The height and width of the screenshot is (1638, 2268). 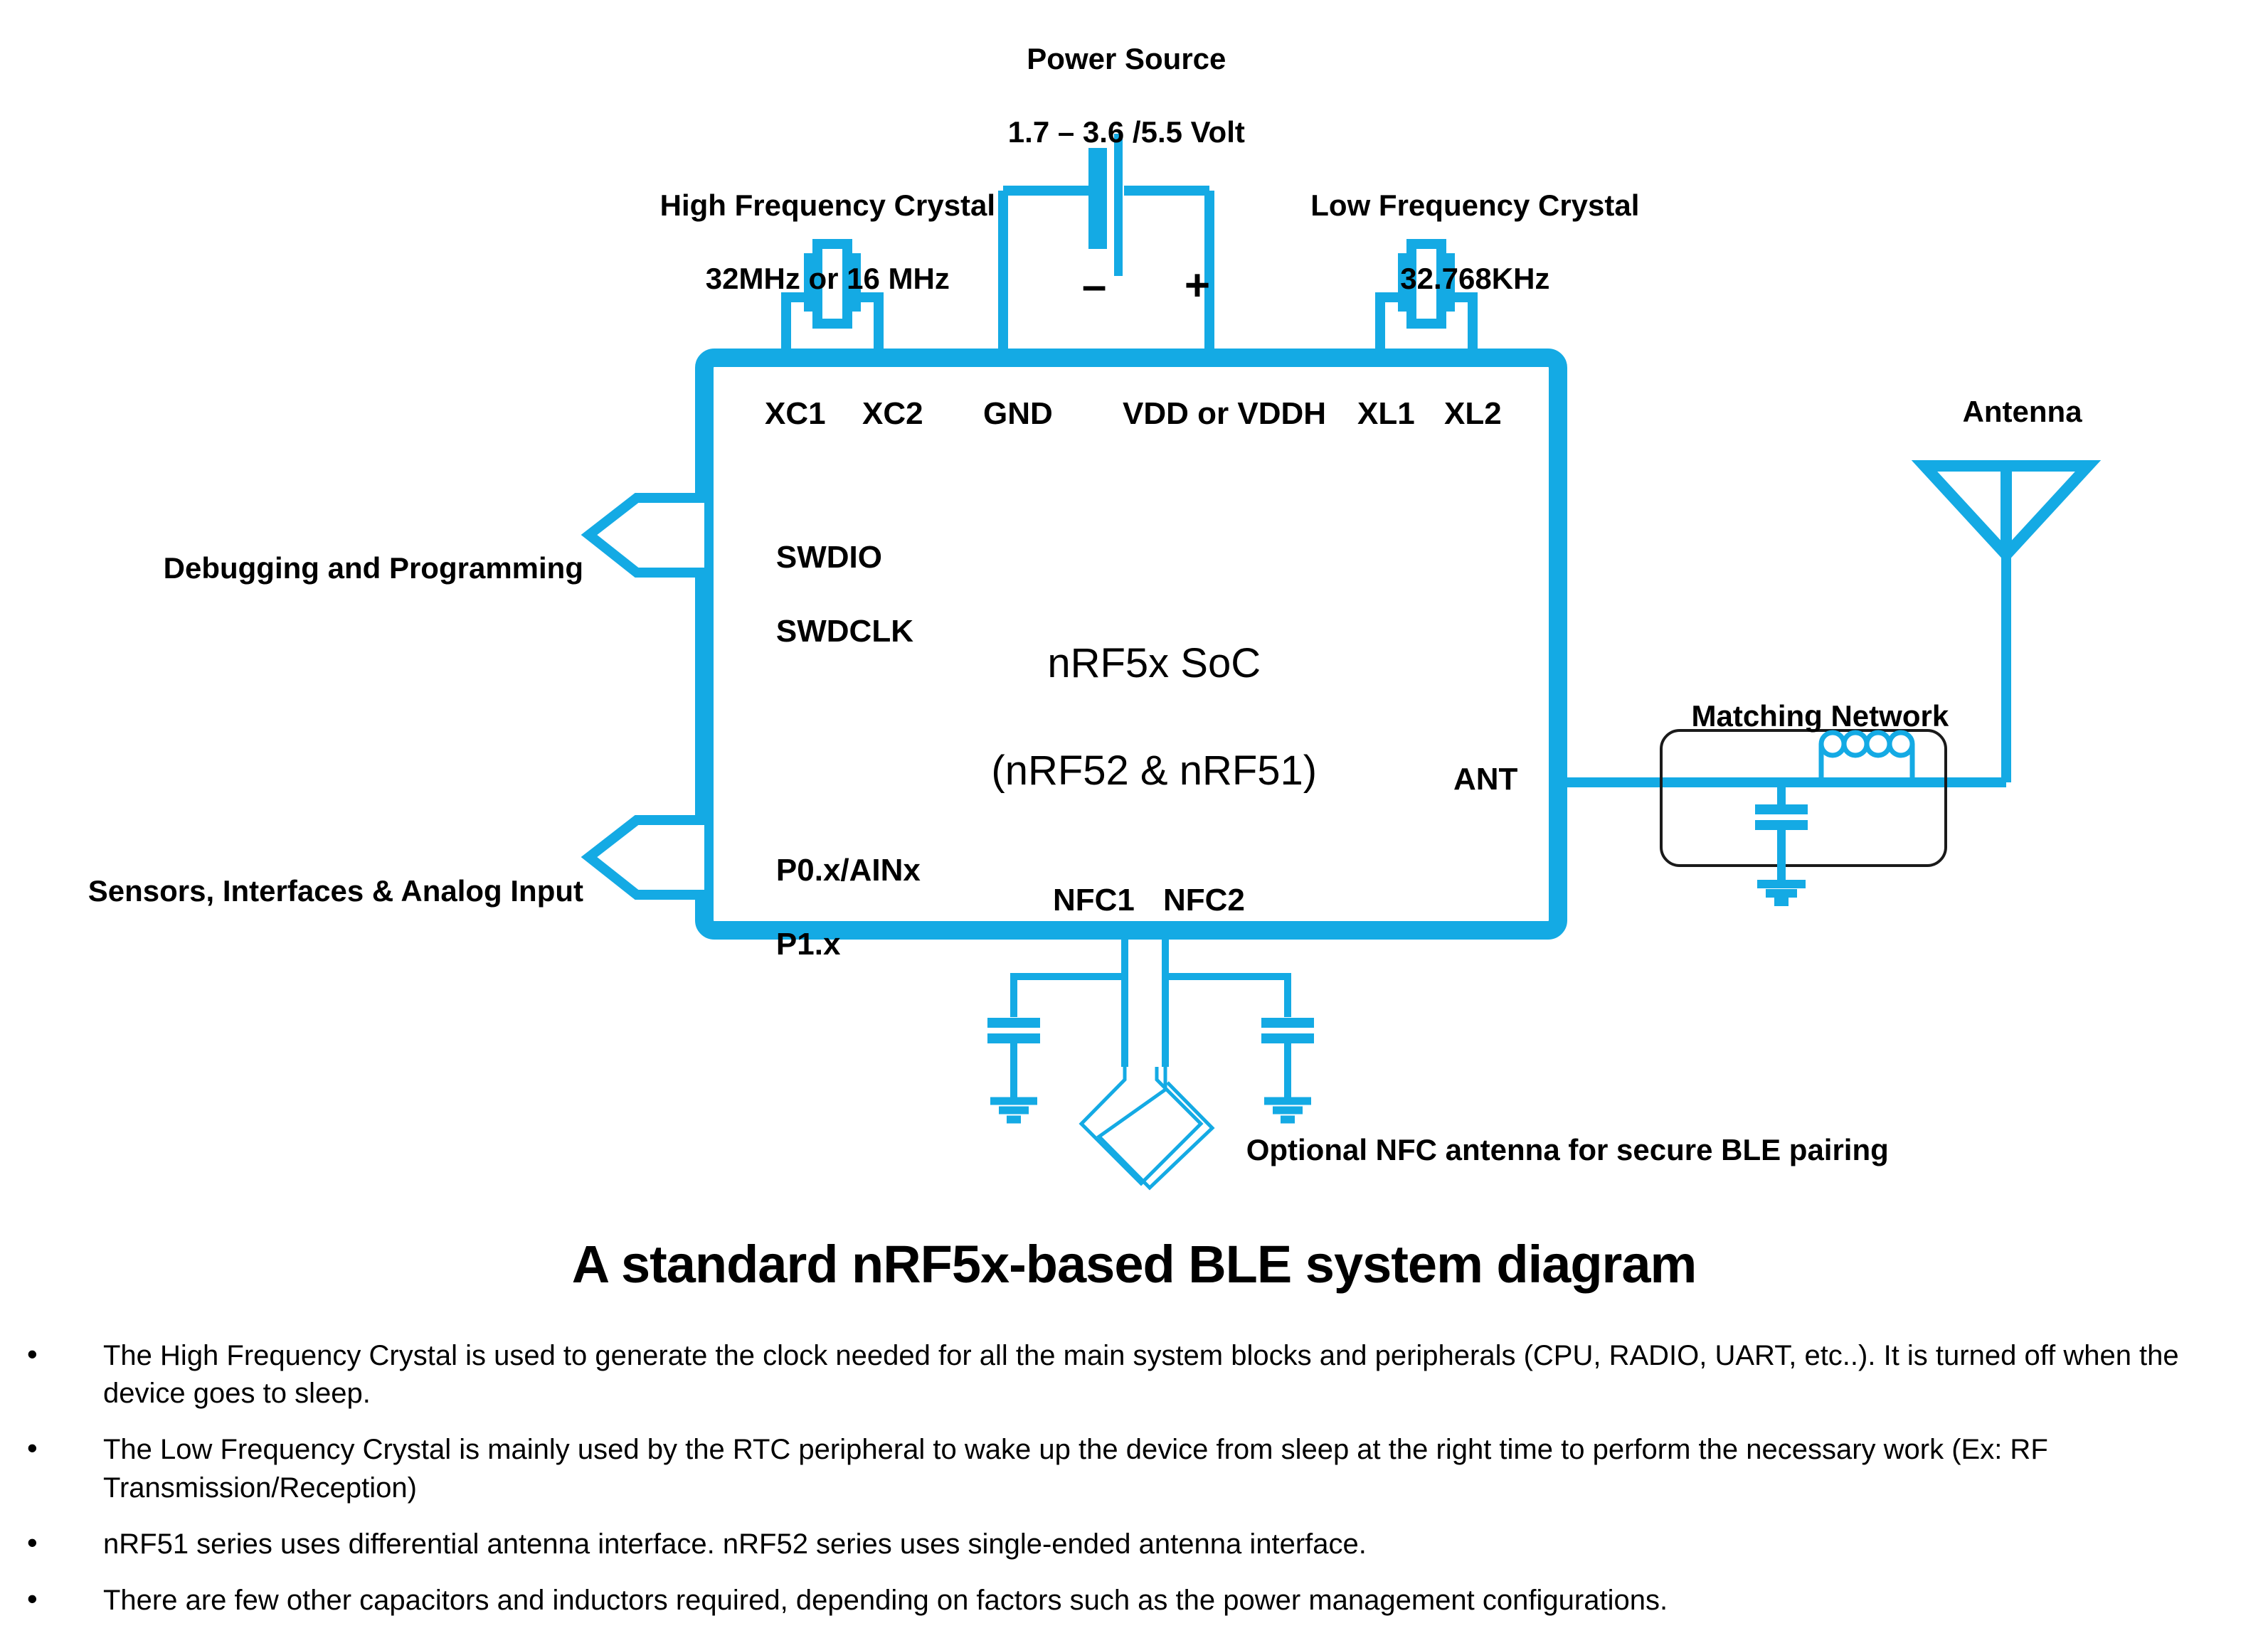 I want to click on pin-label-xc2: XC2, so click(x=893, y=413).